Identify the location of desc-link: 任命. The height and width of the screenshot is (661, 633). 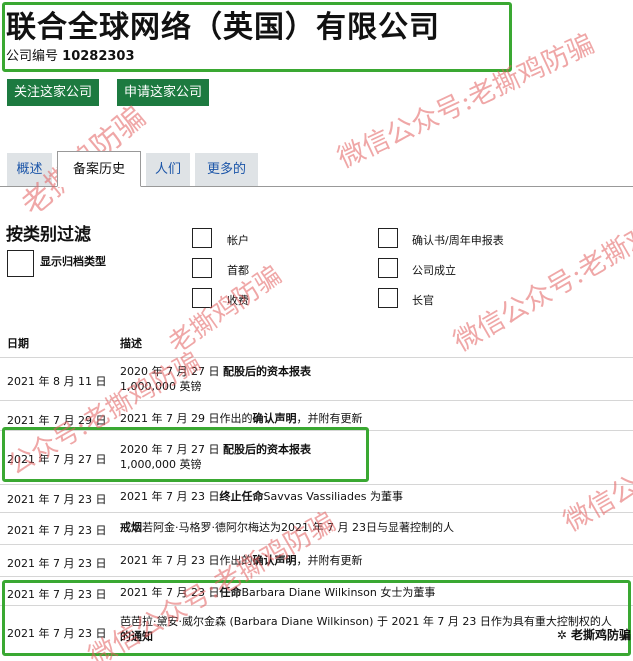
(230, 592).